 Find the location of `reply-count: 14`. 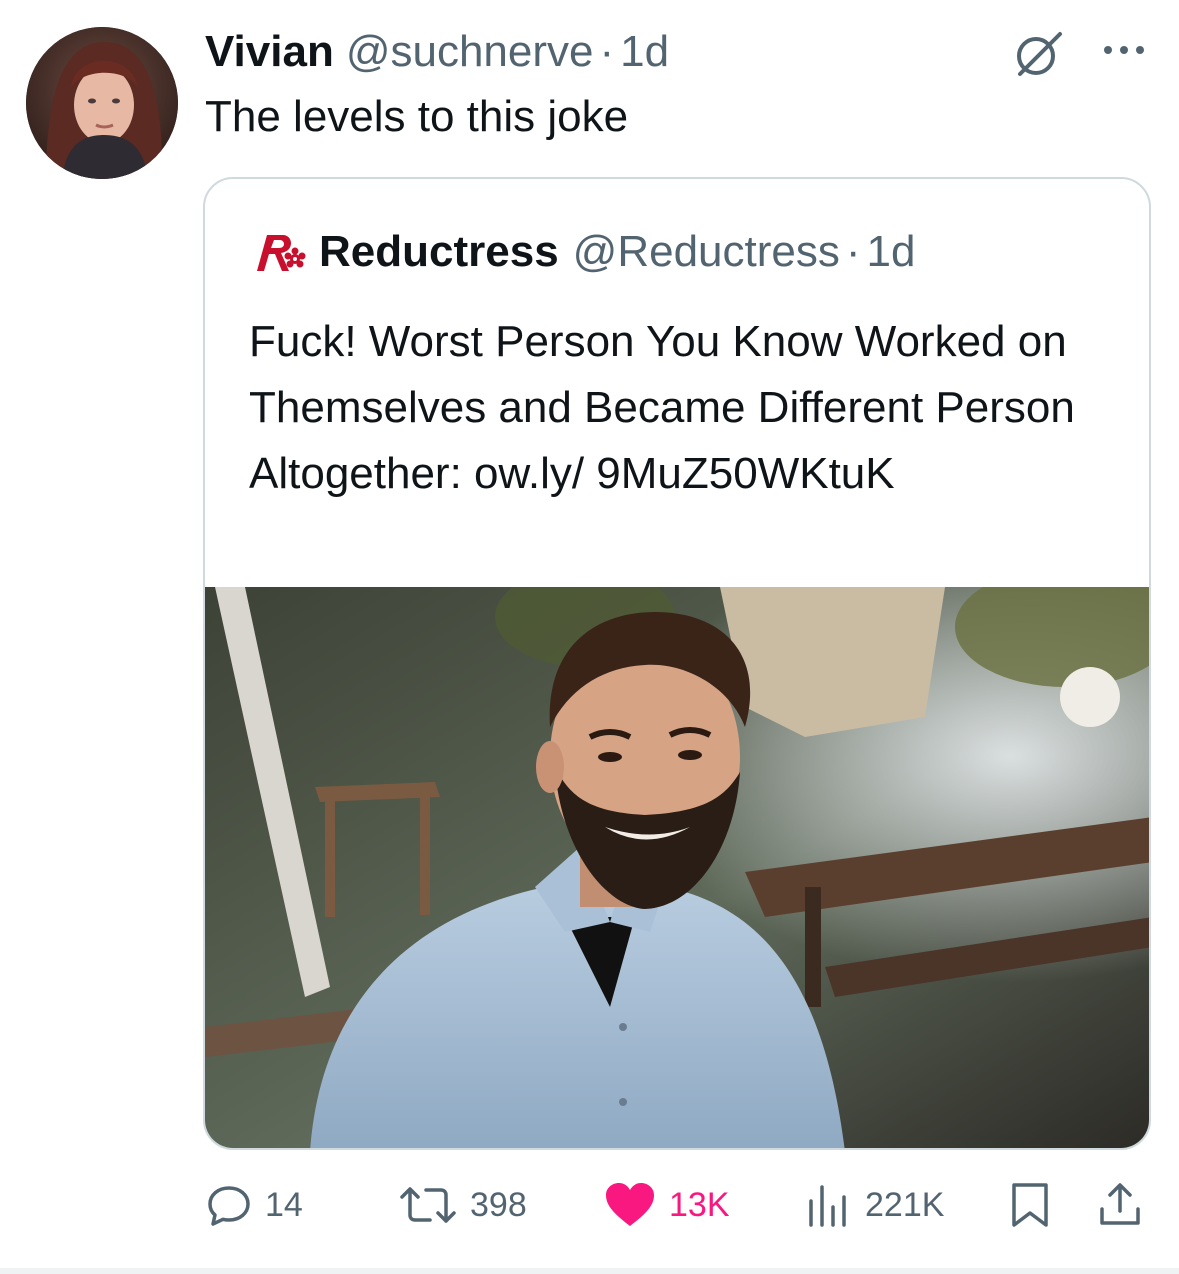

reply-count: 14 is located at coordinates (284, 1204).